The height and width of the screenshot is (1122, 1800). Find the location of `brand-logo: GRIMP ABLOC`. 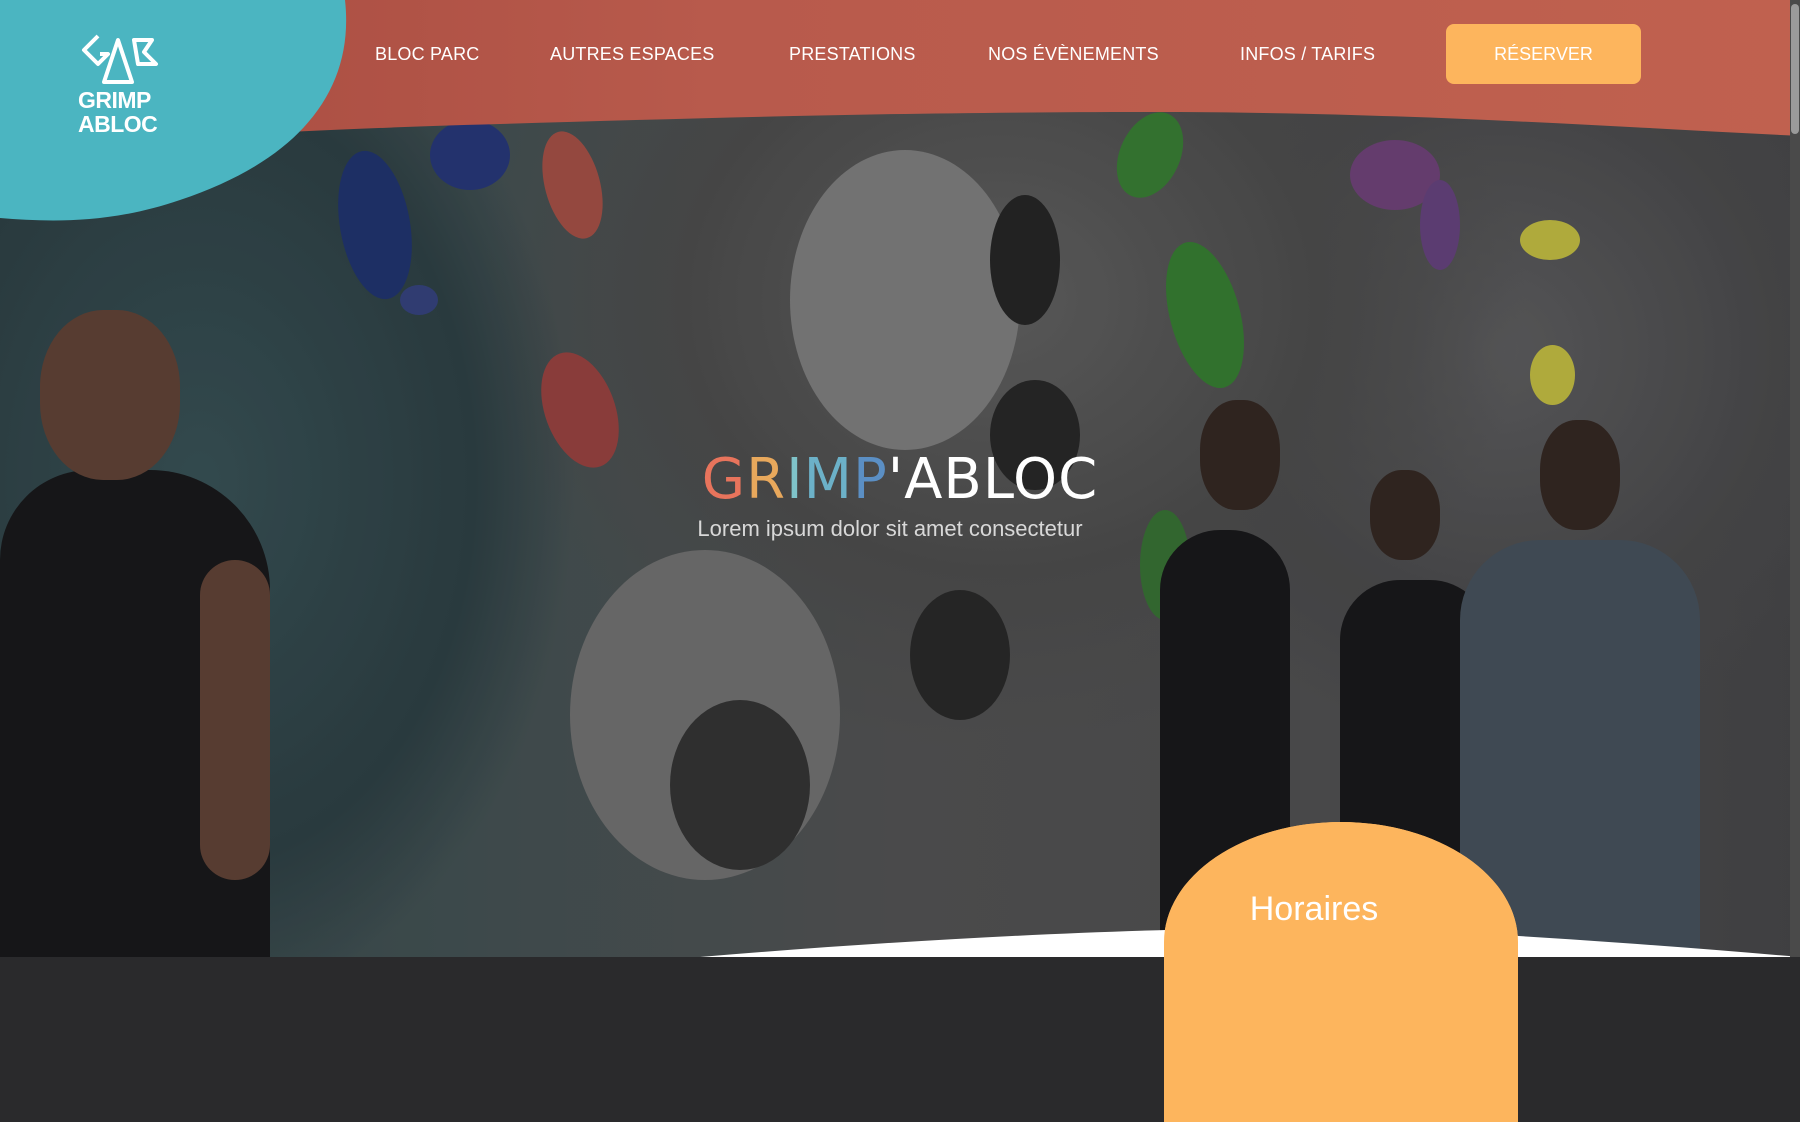

brand-logo: GRIMP ABLOC is located at coordinates (119, 85).